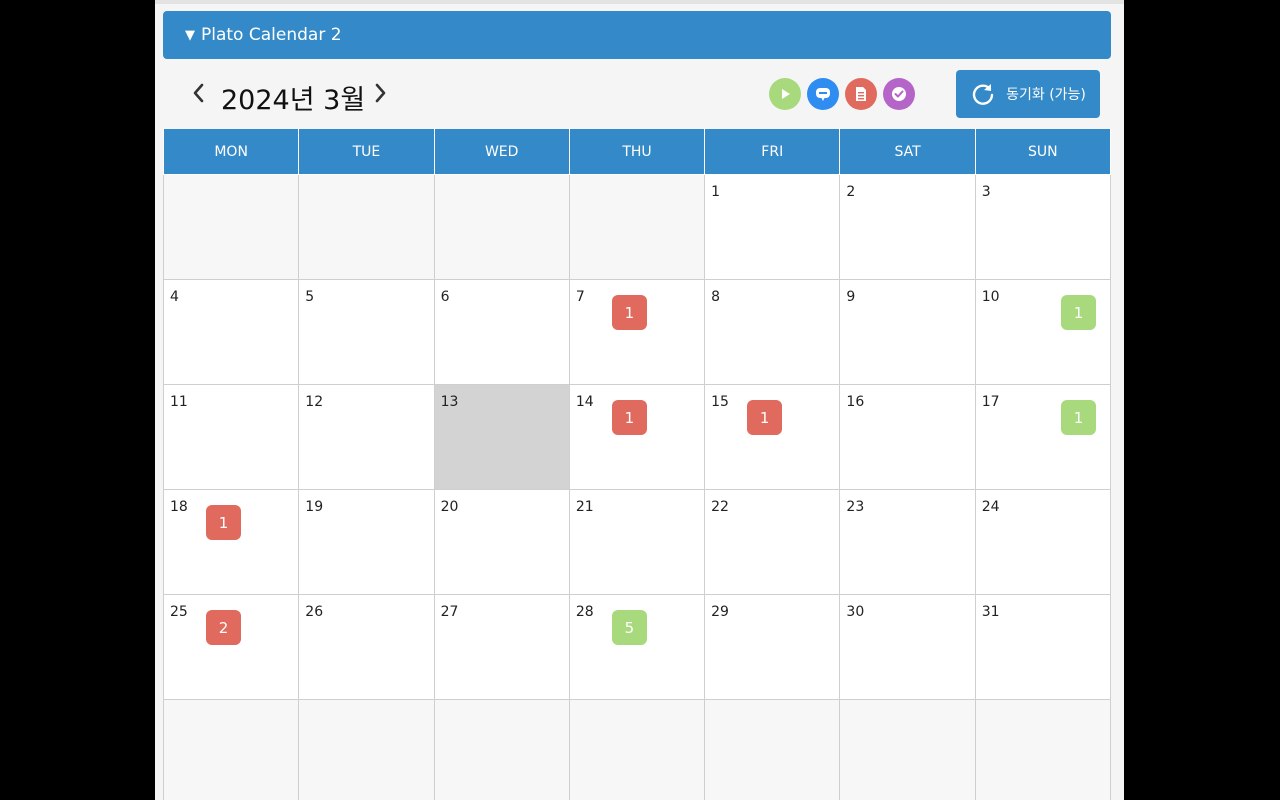  I want to click on weekday-header-row: MON TUE WED THU FRI SAT SUN, so click(637, 152).